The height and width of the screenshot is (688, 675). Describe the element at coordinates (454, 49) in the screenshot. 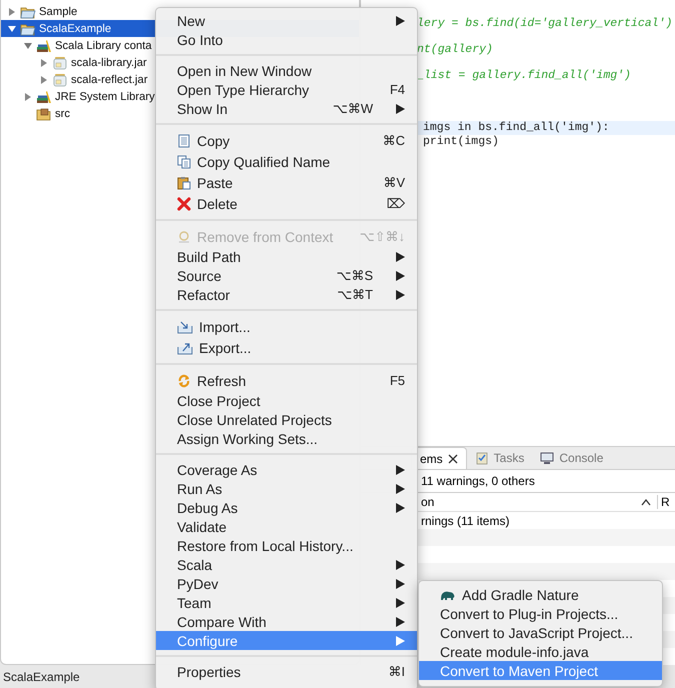

I see `code-line: nt(gallery)` at that location.